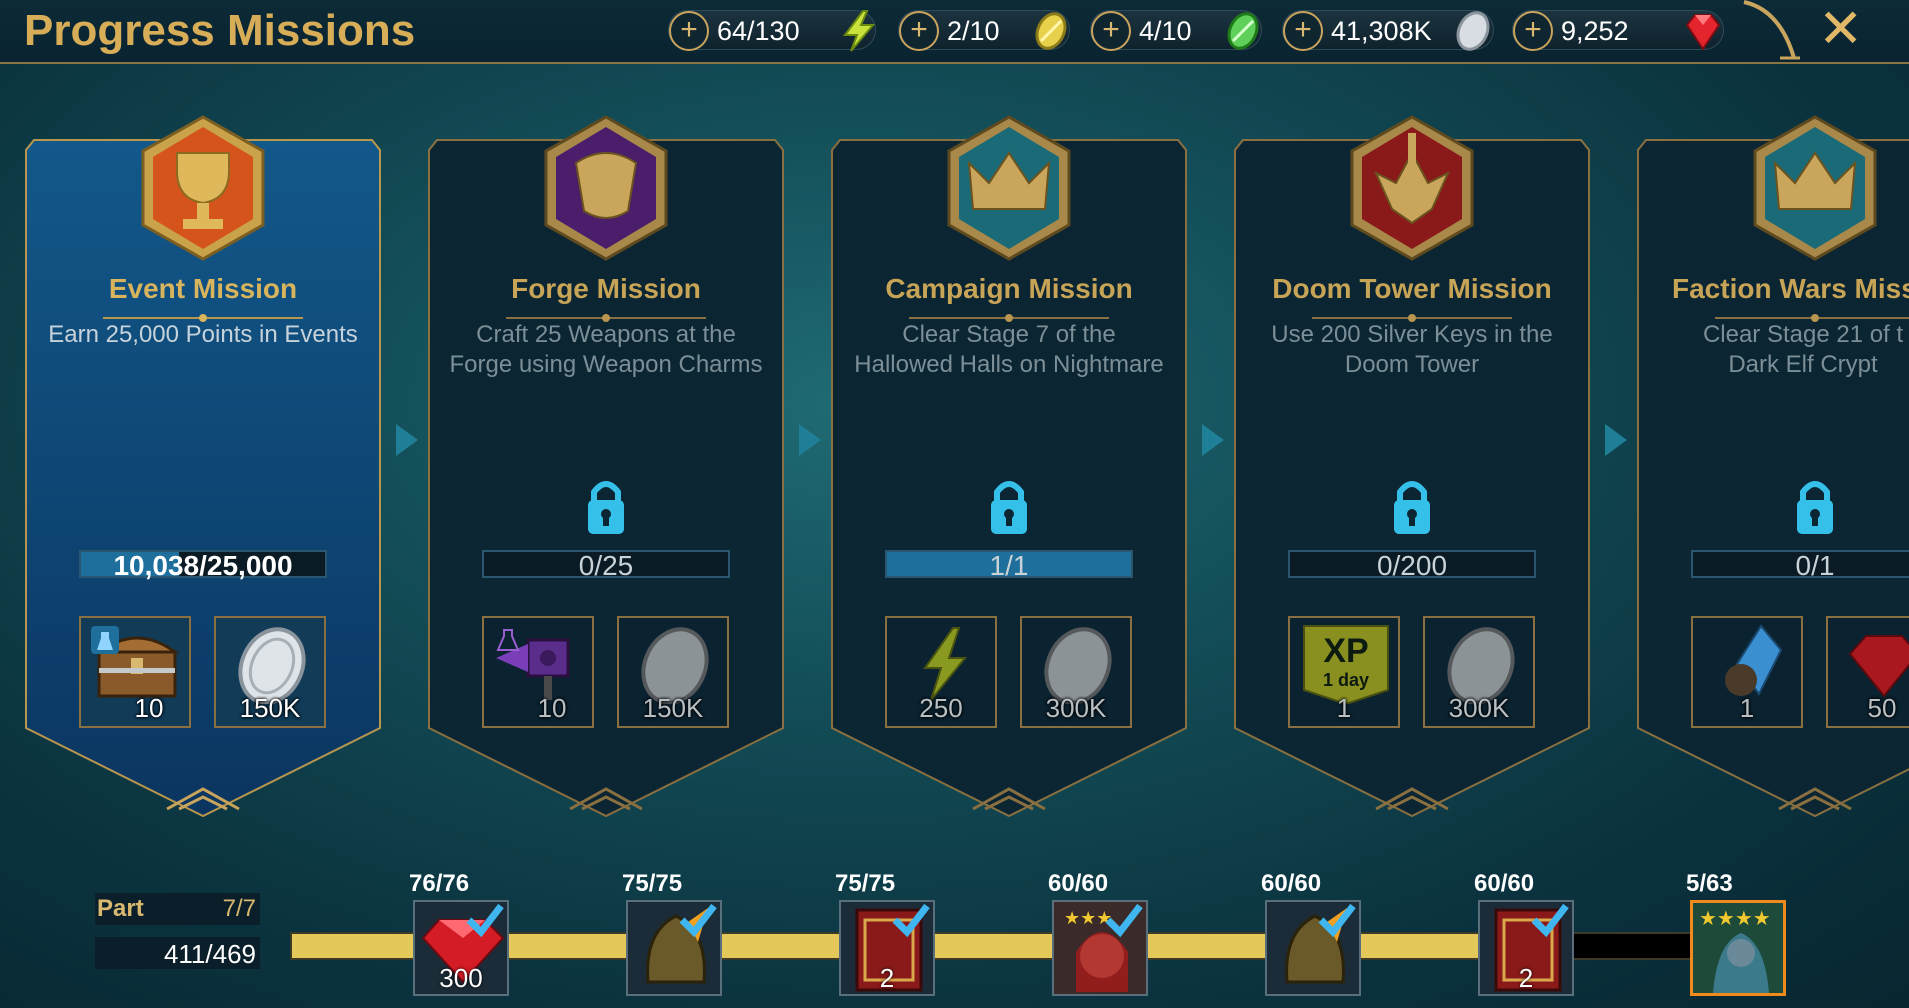 The width and height of the screenshot is (1909, 1008). What do you see at coordinates (1303, 31) in the screenshot?
I see `add-silver-button: +` at bounding box center [1303, 31].